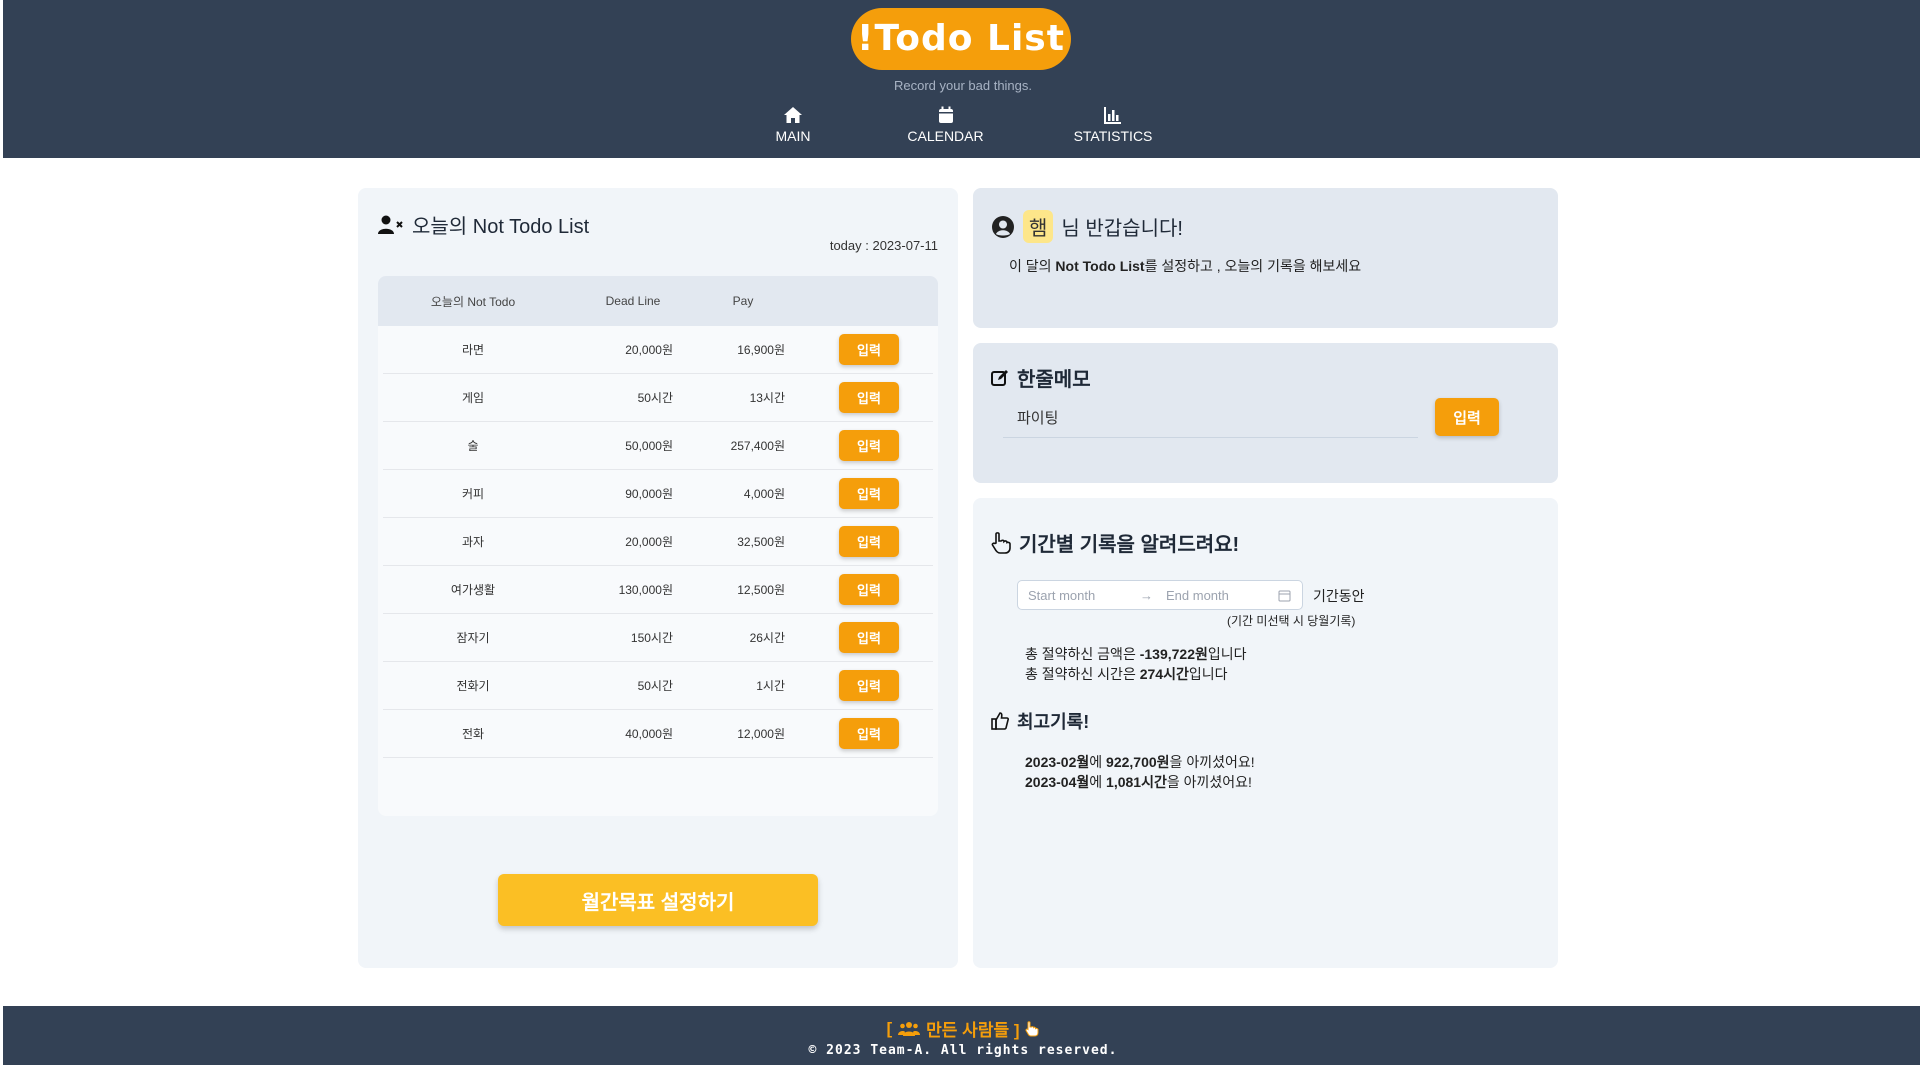  I want to click on home-icon, so click(793, 115).